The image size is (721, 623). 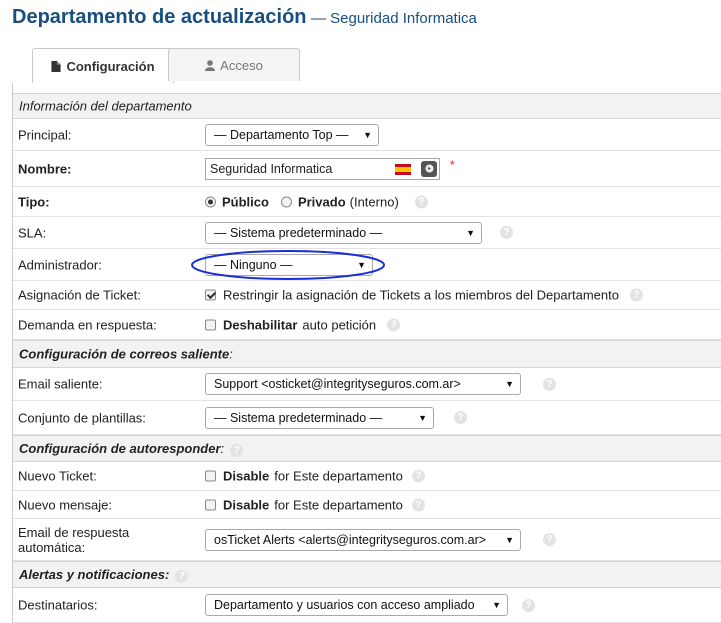 What do you see at coordinates (367, 448) in the screenshot?
I see `section-autoresponder: Configuración de autoresponder:?` at bounding box center [367, 448].